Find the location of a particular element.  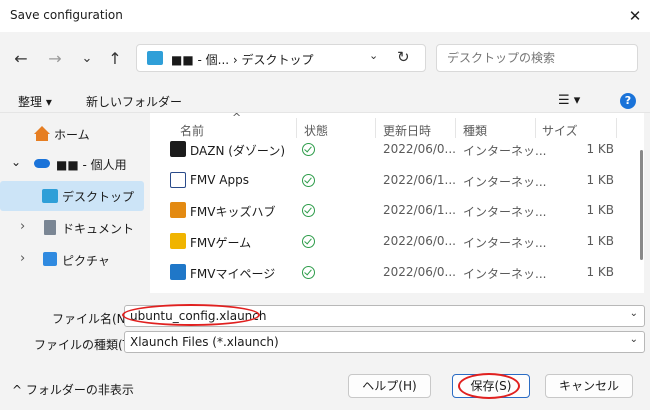

file-name: FMVキッズハブ is located at coordinates (233, 212).